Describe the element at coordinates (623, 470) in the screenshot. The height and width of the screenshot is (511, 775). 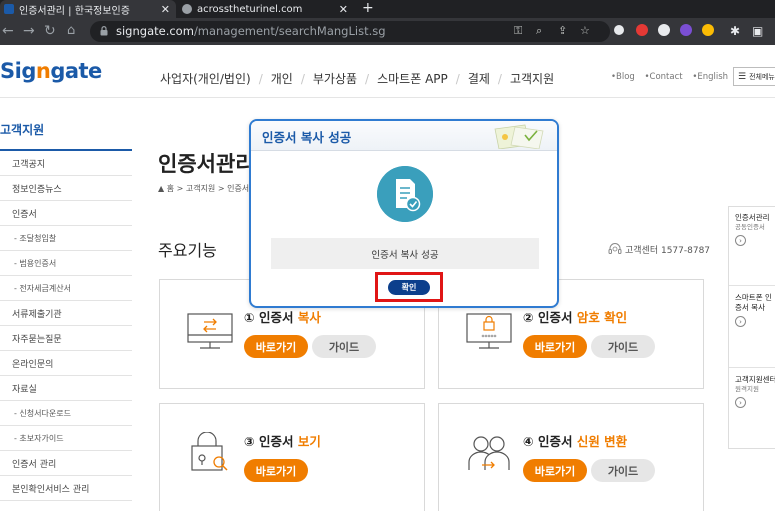
I see `identity-guide-button: 가이드` at that location.